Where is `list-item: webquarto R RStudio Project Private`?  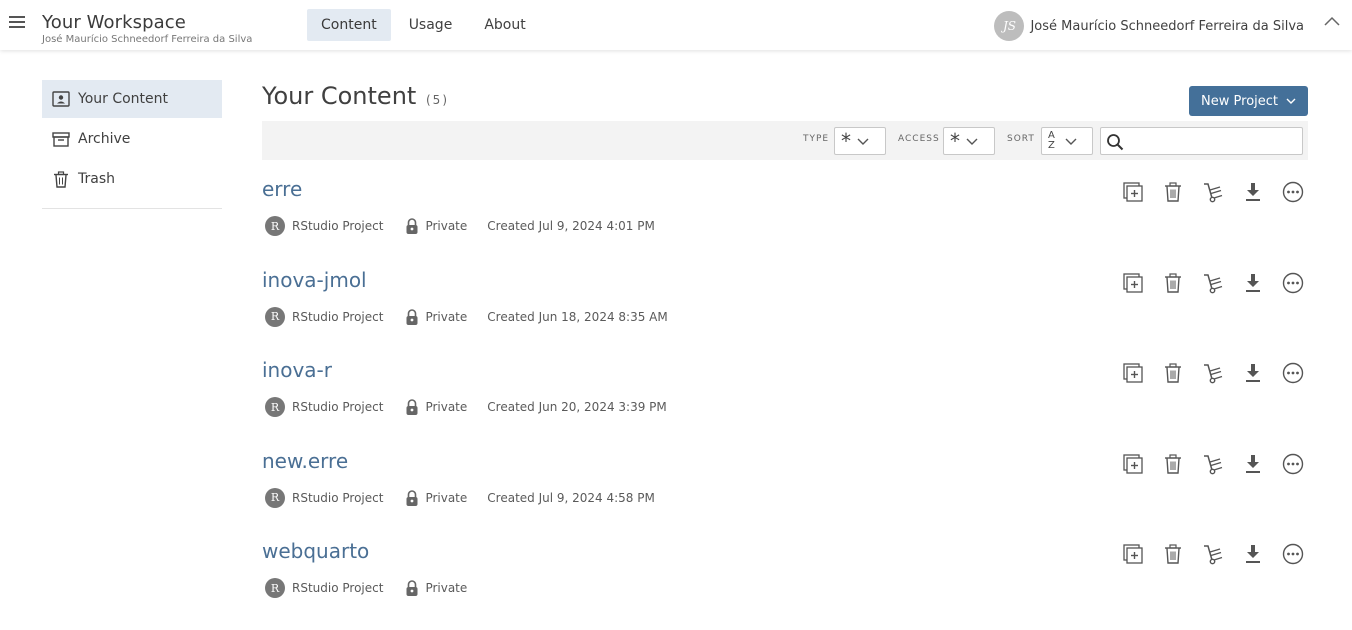 list-item: webquarto R RStudio Project Private is located at coordinates (785, 584).